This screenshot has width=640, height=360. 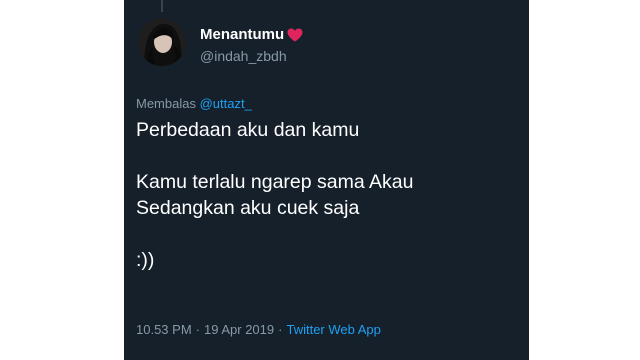 What do you see at coordinates (333, 329) in the screenshot?
I see `tweet-source-link: Twitter Web App` at bounding box center [333, 329].